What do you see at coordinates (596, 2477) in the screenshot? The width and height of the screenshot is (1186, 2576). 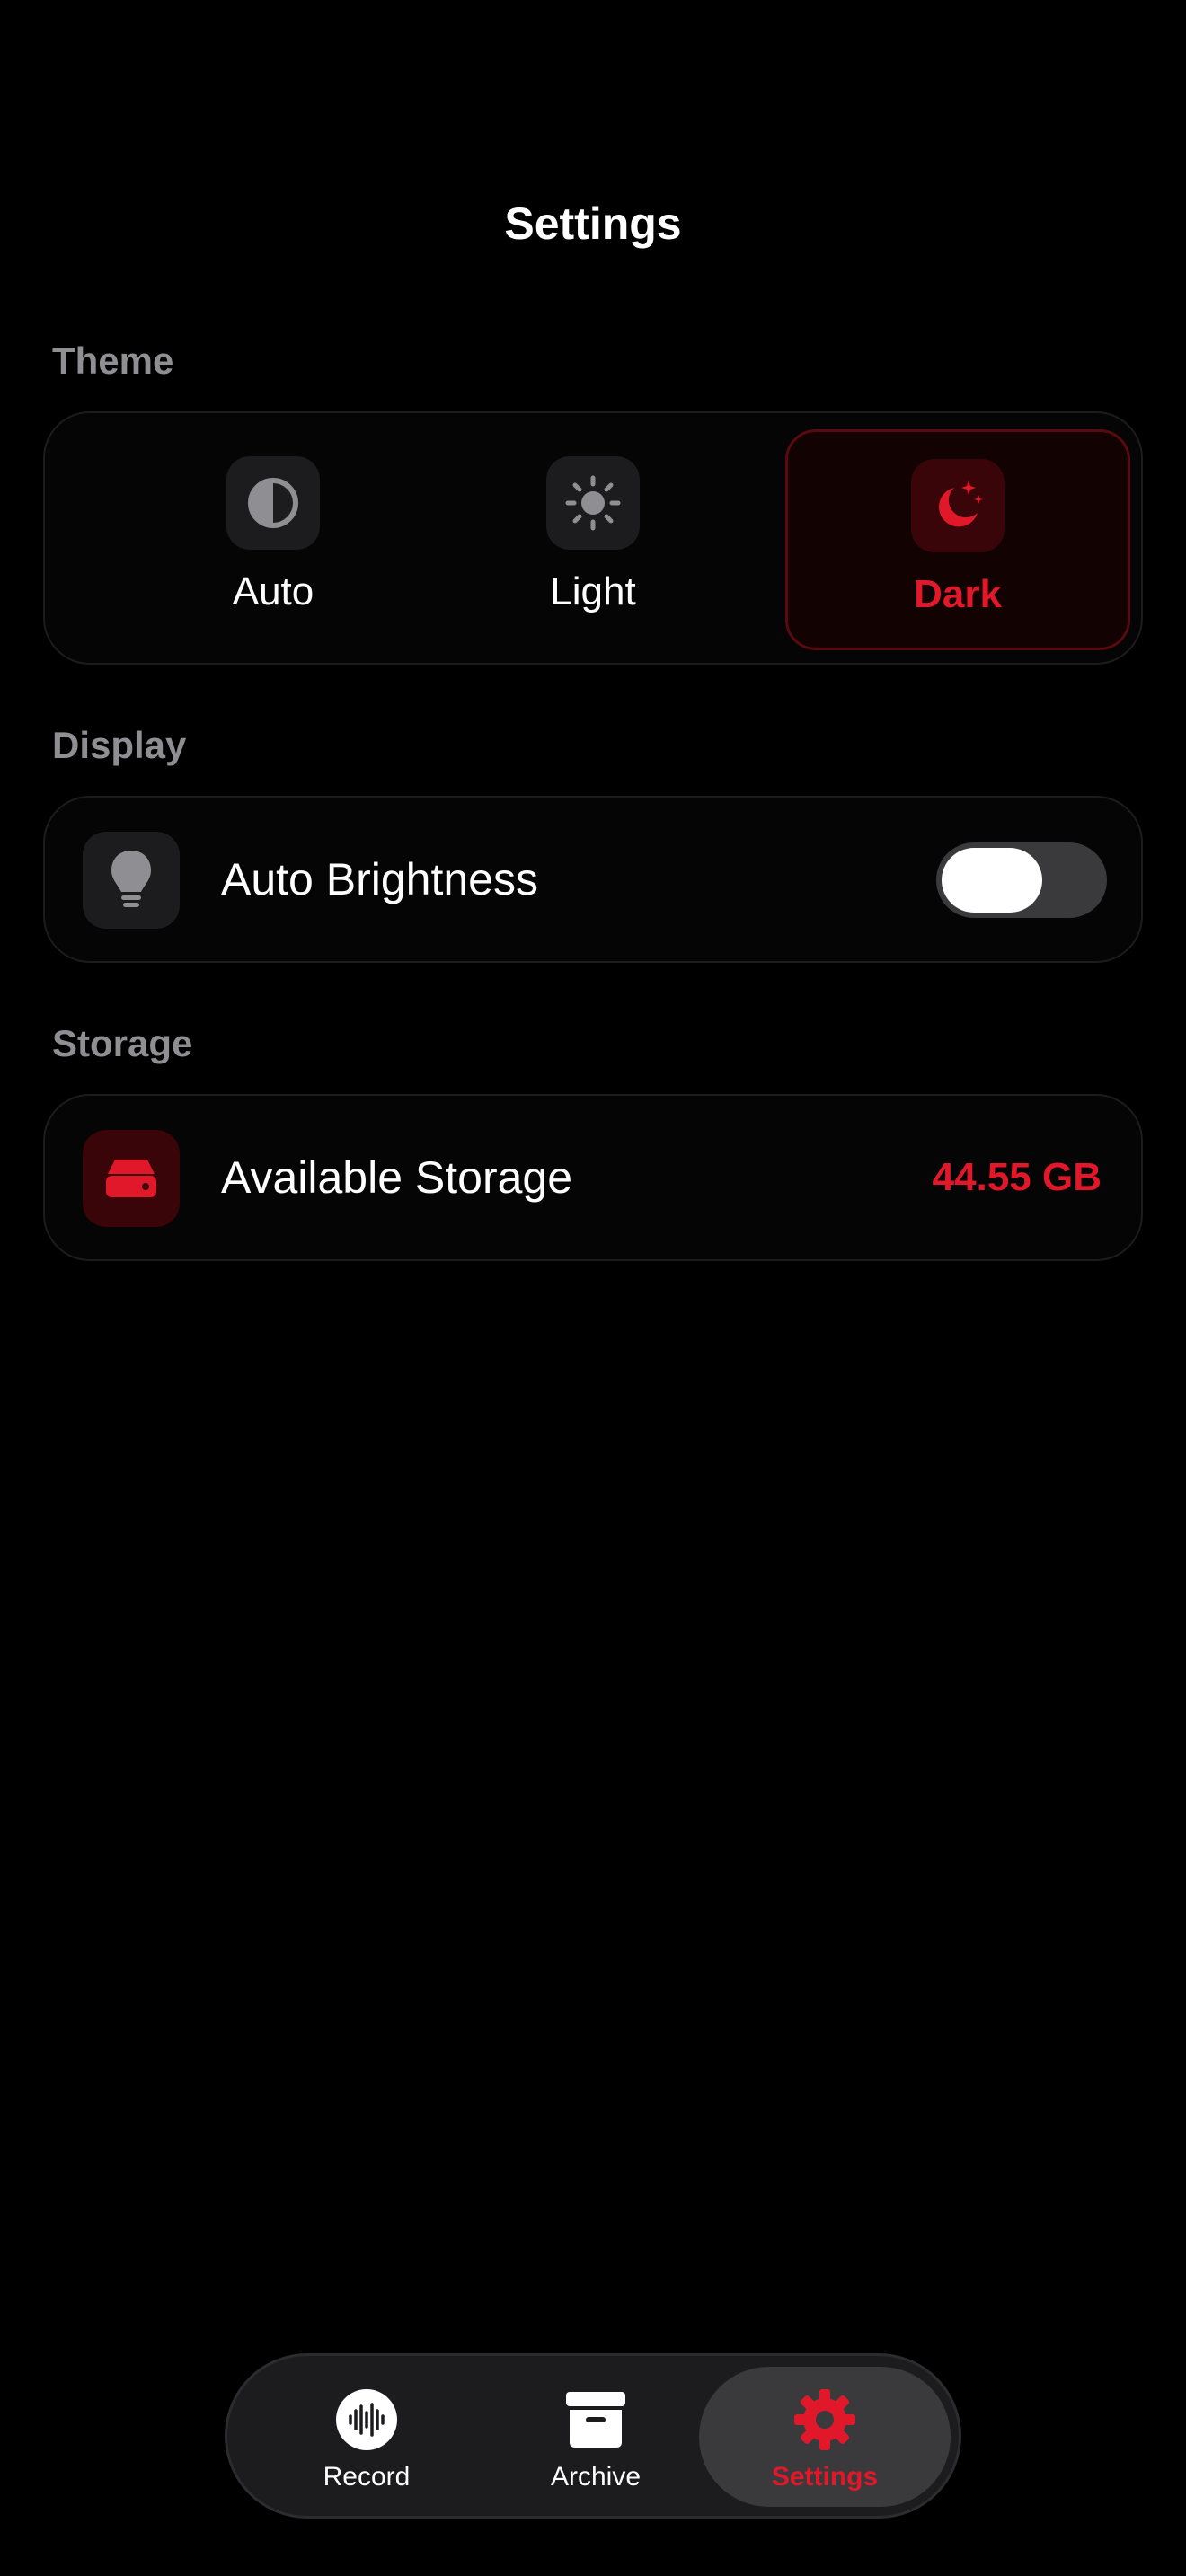 I see `tab-label: Archive` at bounding box center [596, 2477].